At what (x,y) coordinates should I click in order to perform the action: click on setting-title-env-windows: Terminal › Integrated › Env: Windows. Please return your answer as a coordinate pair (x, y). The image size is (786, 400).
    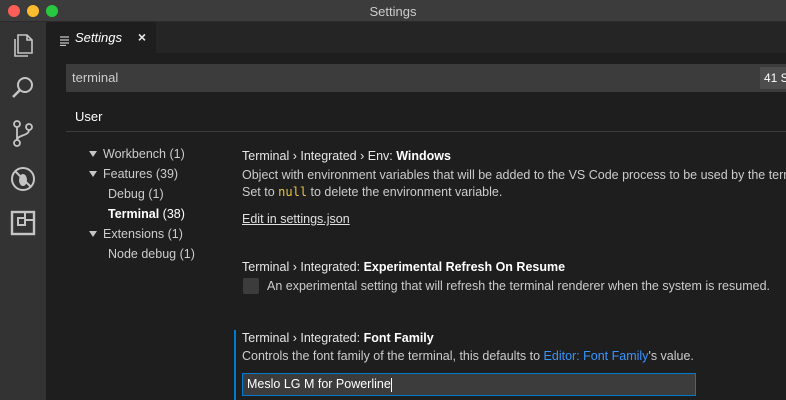
    Looking at the image, I should click on (346, 156).